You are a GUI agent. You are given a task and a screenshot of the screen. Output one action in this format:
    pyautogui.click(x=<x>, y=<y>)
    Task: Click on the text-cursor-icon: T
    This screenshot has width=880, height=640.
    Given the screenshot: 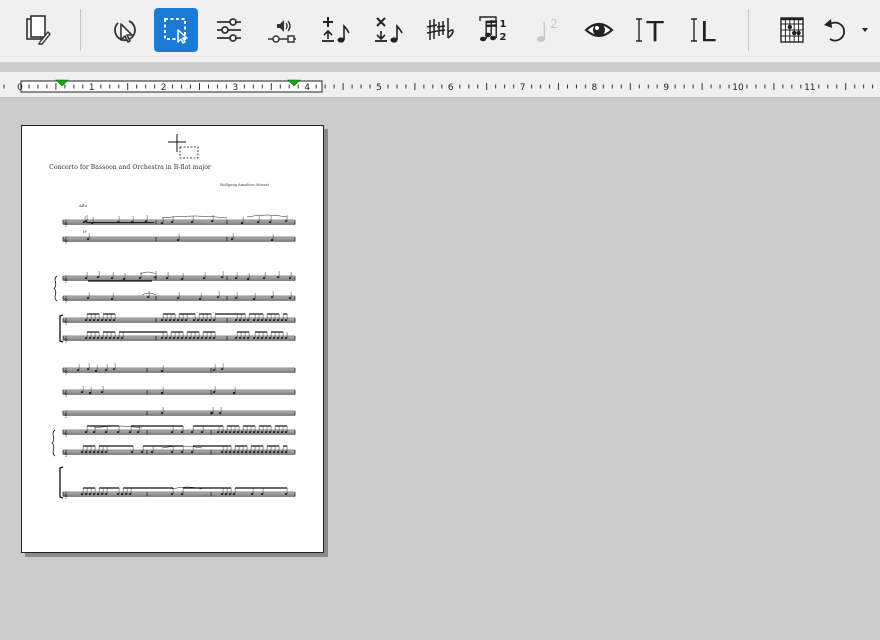 What is the action you would take?
    pyautogui.click(x=650, y=30)
    